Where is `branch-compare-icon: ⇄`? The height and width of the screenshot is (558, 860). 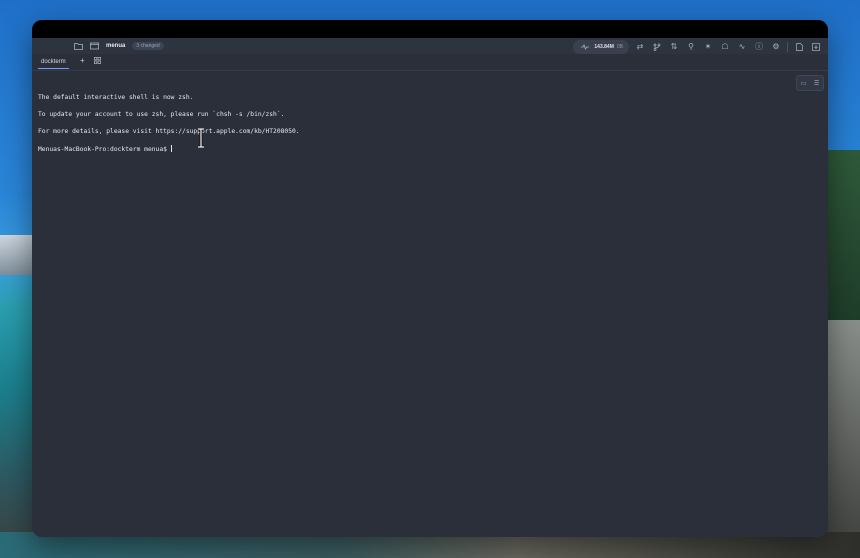
branch-compare-icon: ⇄ is located at coordinates (640, 47).